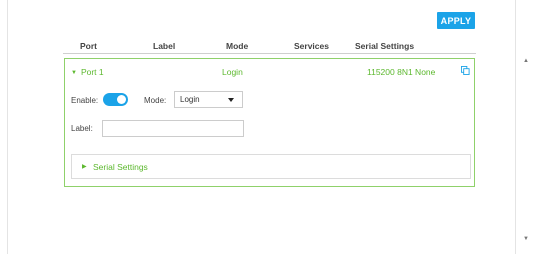 Image resolution: width=535 pixels, height=254 pixels. Describe the element at coordinates (271, 166) in the screenshot. I see `serial-settings-section: ▶ Serial Settings` at that location.